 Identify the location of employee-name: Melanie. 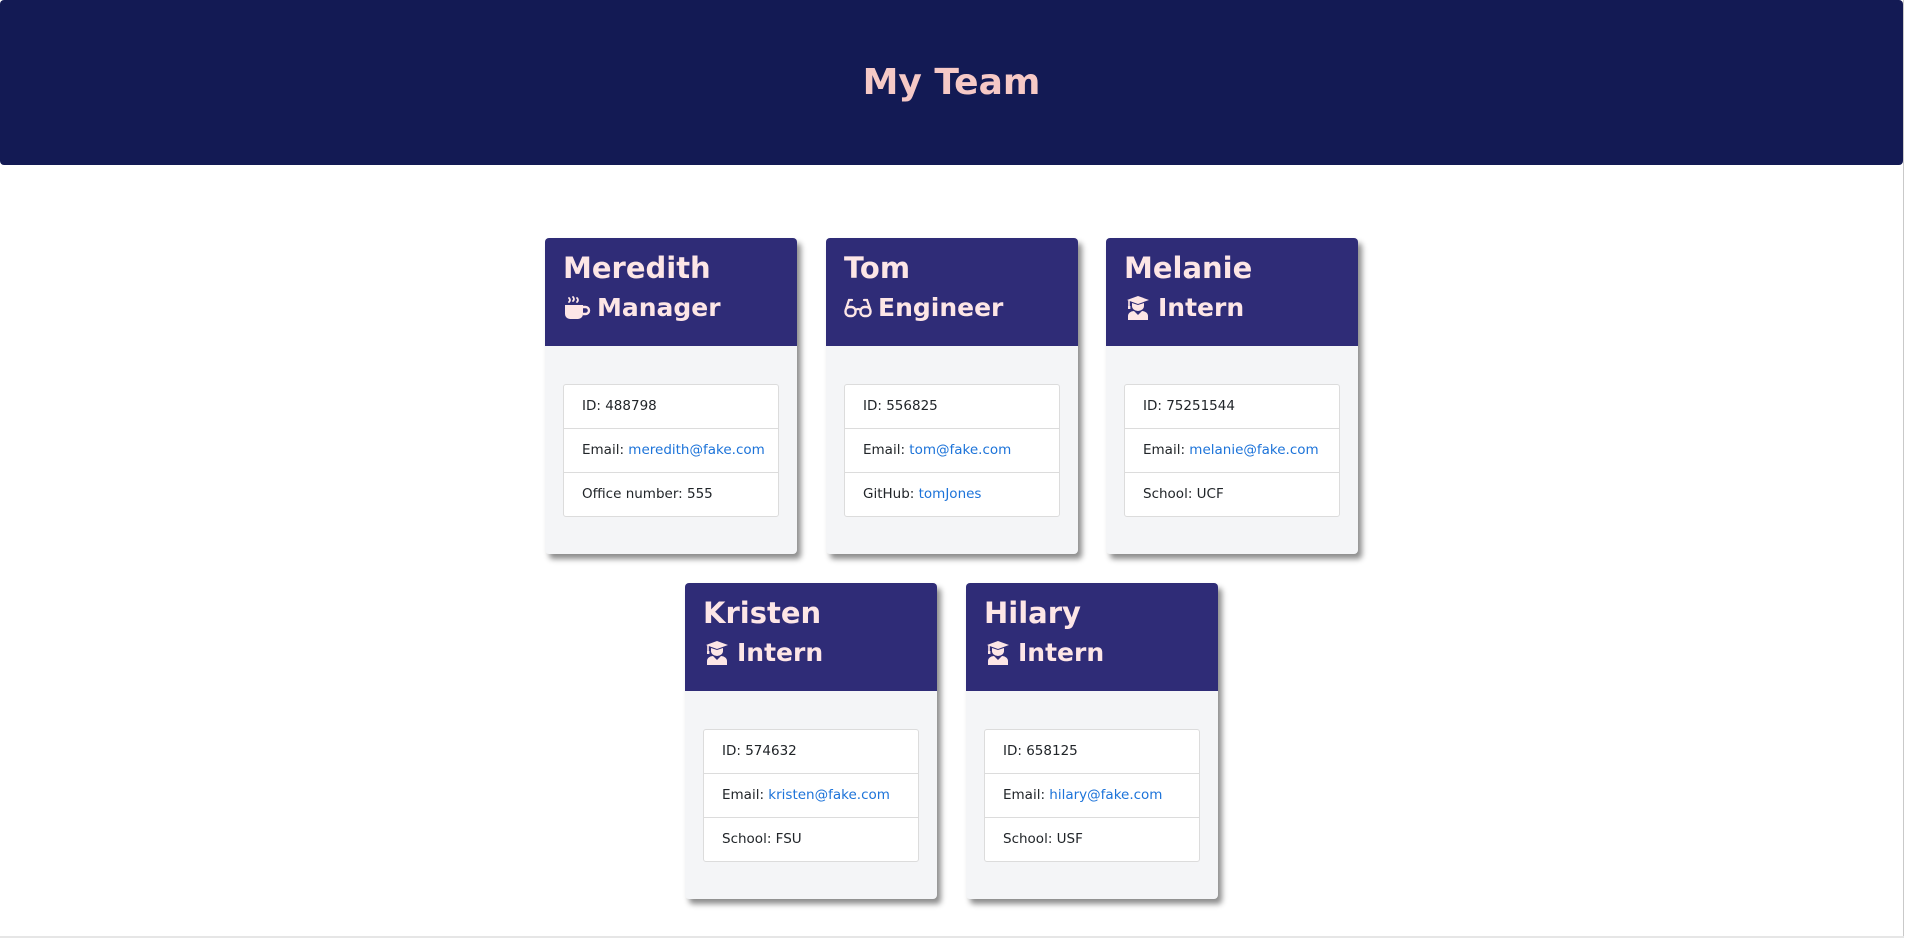
(1188, 268).